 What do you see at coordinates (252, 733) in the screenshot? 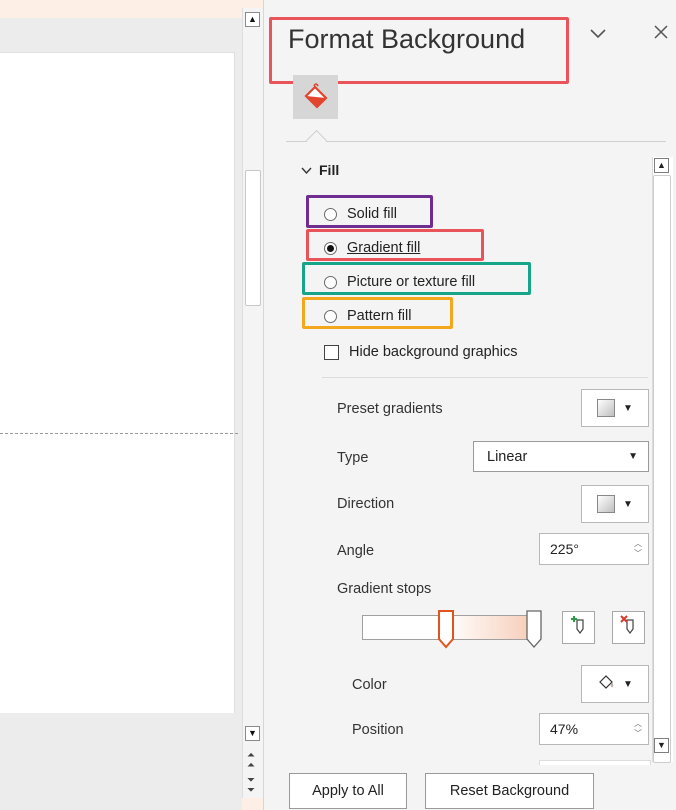
I see `scroll-down-button: ▼` at bounding box center [252, 733].